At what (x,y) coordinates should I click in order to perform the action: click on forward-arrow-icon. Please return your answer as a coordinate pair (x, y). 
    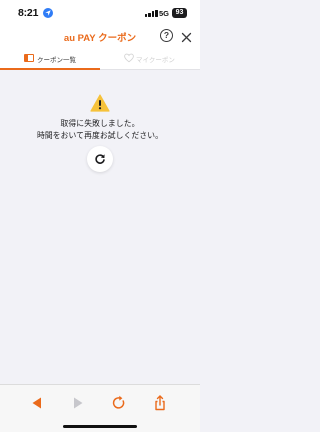
    Looking at the image, I should click on (78, 403).